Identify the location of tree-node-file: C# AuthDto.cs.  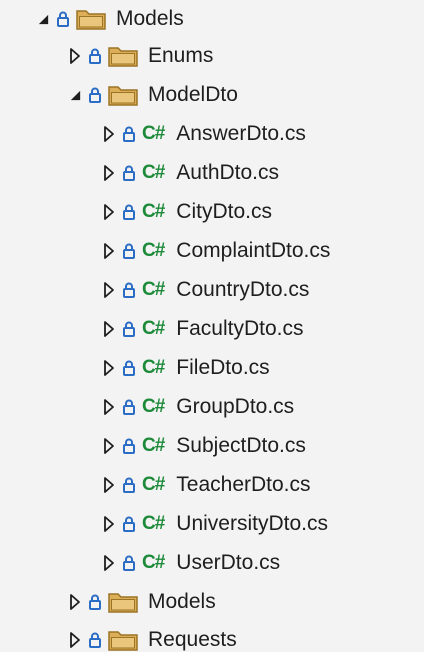
(212, 173).